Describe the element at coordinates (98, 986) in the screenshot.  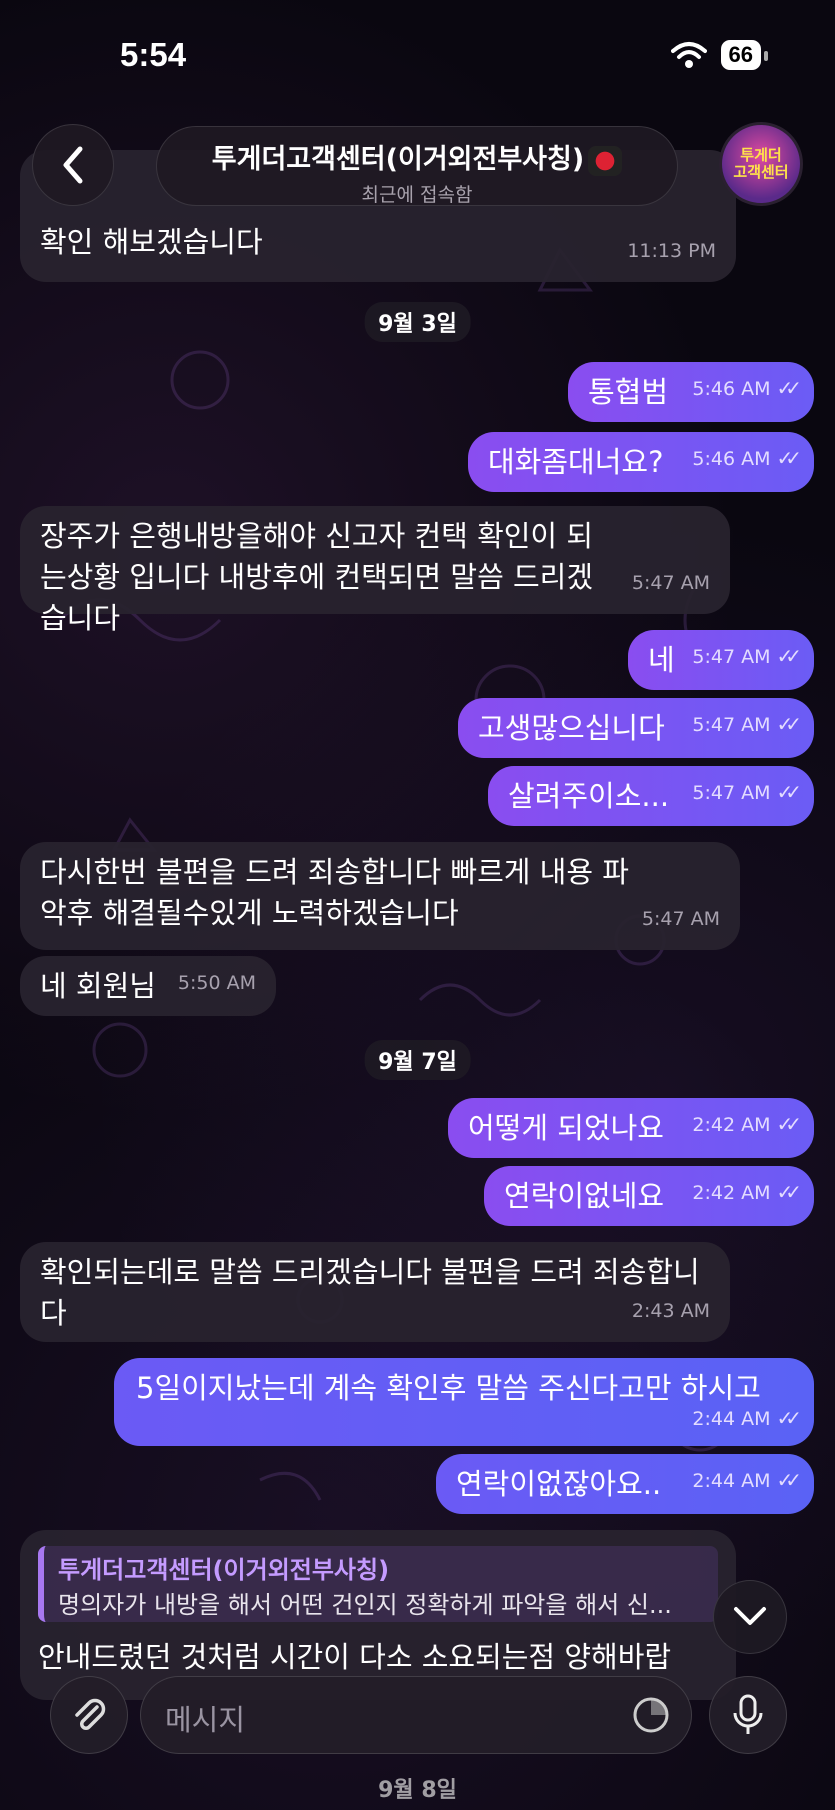
I see `message-text: 네 회원님` at that location.